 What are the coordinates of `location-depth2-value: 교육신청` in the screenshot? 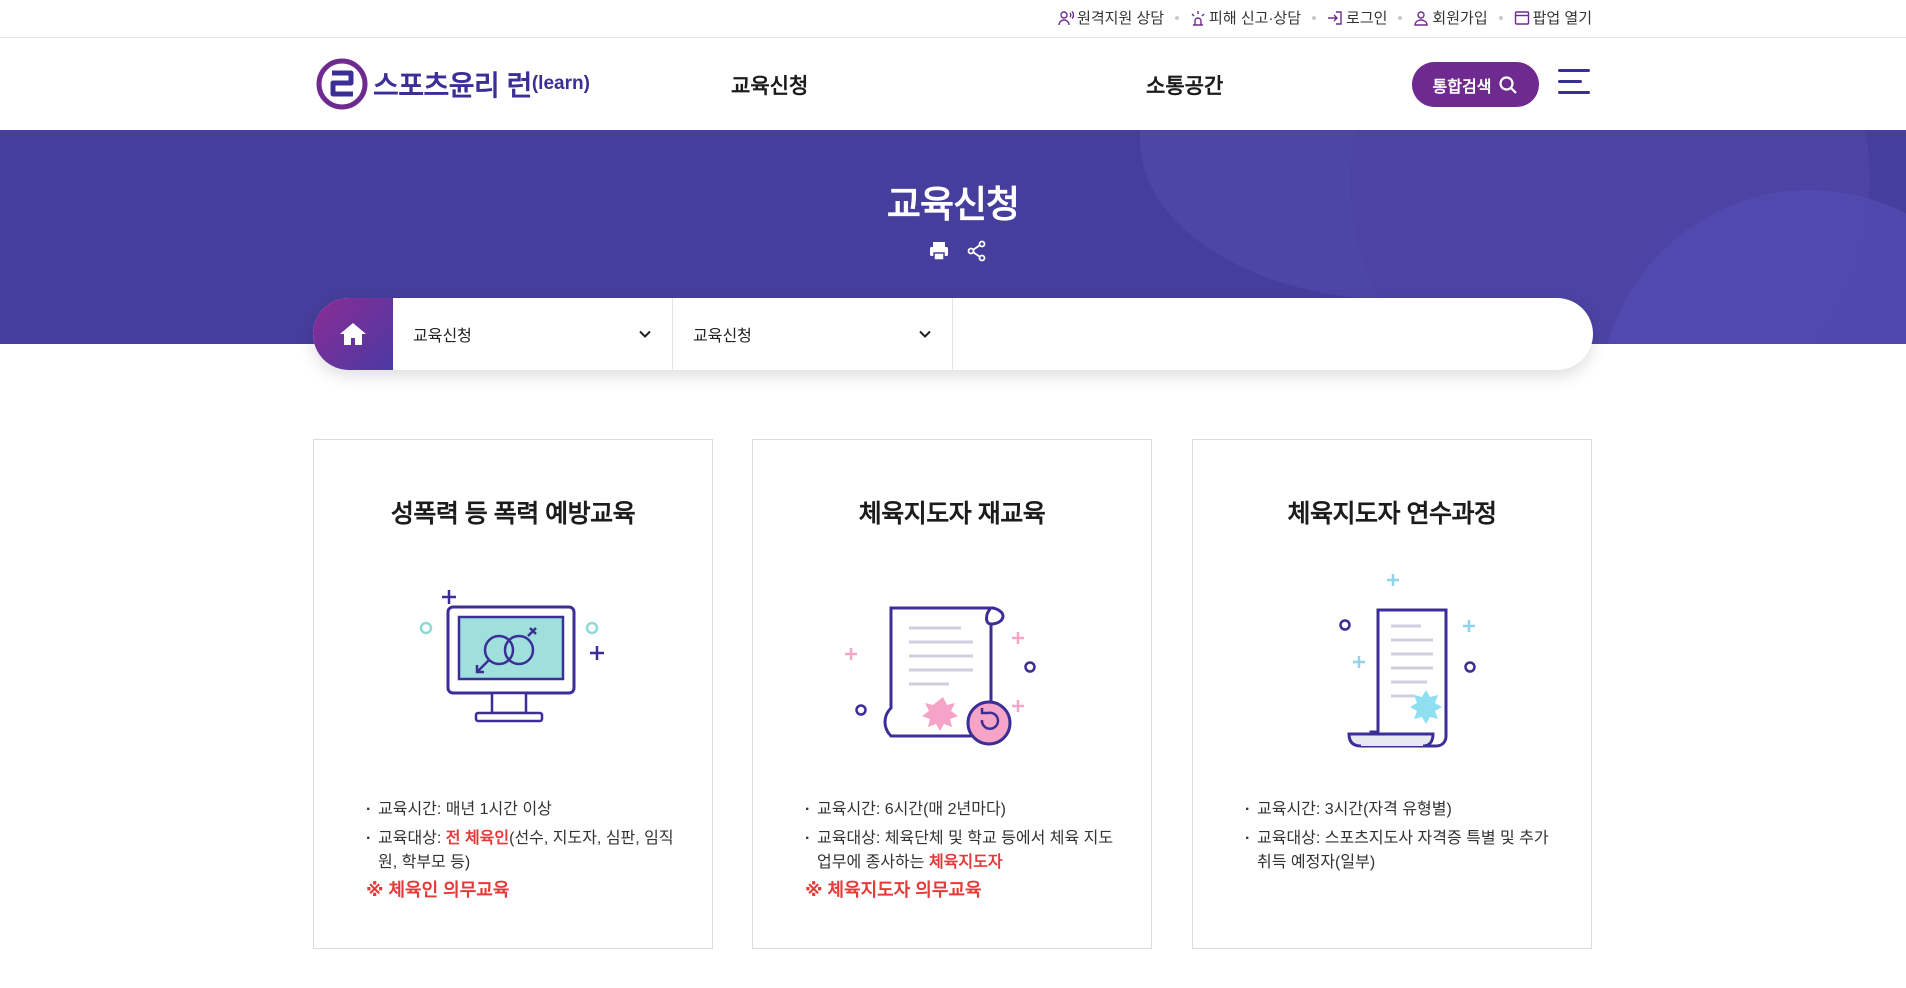 It's located at (722, 336).